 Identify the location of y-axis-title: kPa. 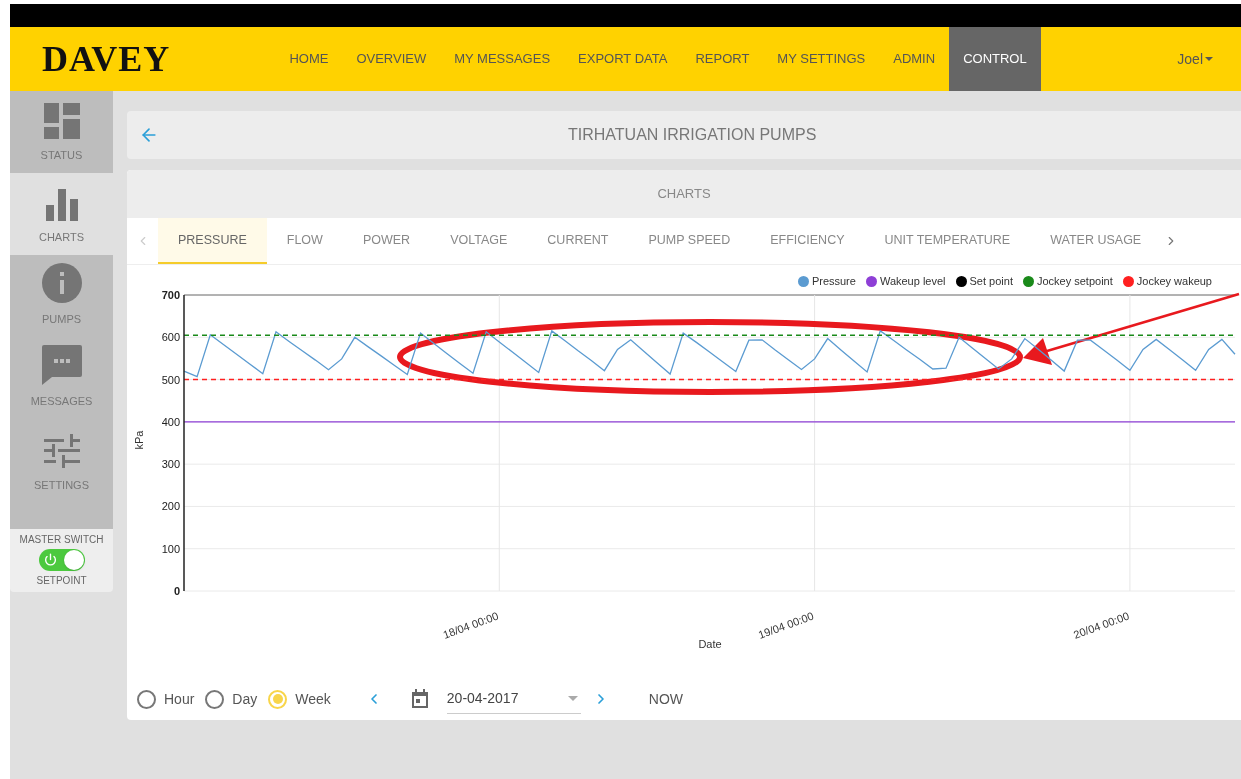
(139, 440).